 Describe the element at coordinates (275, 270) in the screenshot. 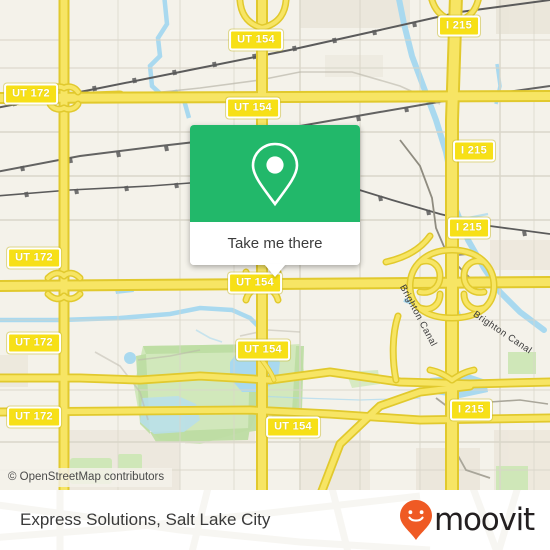

I see `card-pointer-tail` at that location.